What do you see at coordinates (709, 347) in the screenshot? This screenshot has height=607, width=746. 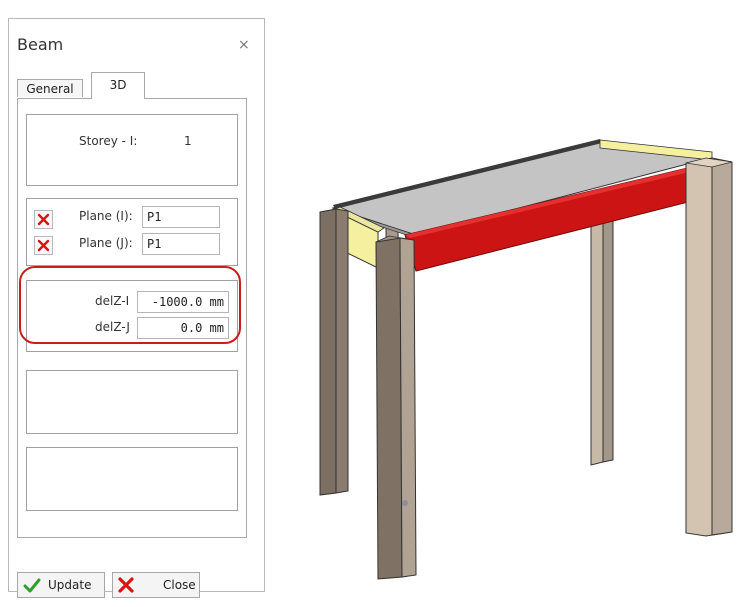 I see `column-front-right` at bounding box center [709, 347].